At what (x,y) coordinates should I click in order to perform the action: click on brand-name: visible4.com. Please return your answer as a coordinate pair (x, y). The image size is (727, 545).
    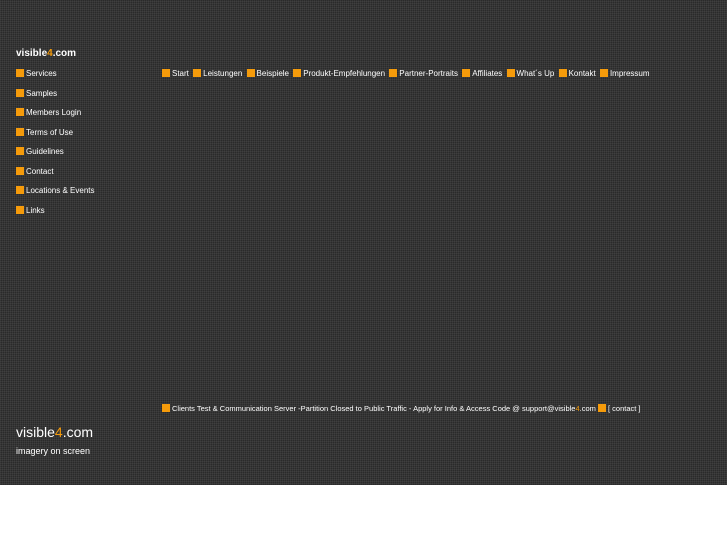
    Looking at the image, I should click on (54, 432).